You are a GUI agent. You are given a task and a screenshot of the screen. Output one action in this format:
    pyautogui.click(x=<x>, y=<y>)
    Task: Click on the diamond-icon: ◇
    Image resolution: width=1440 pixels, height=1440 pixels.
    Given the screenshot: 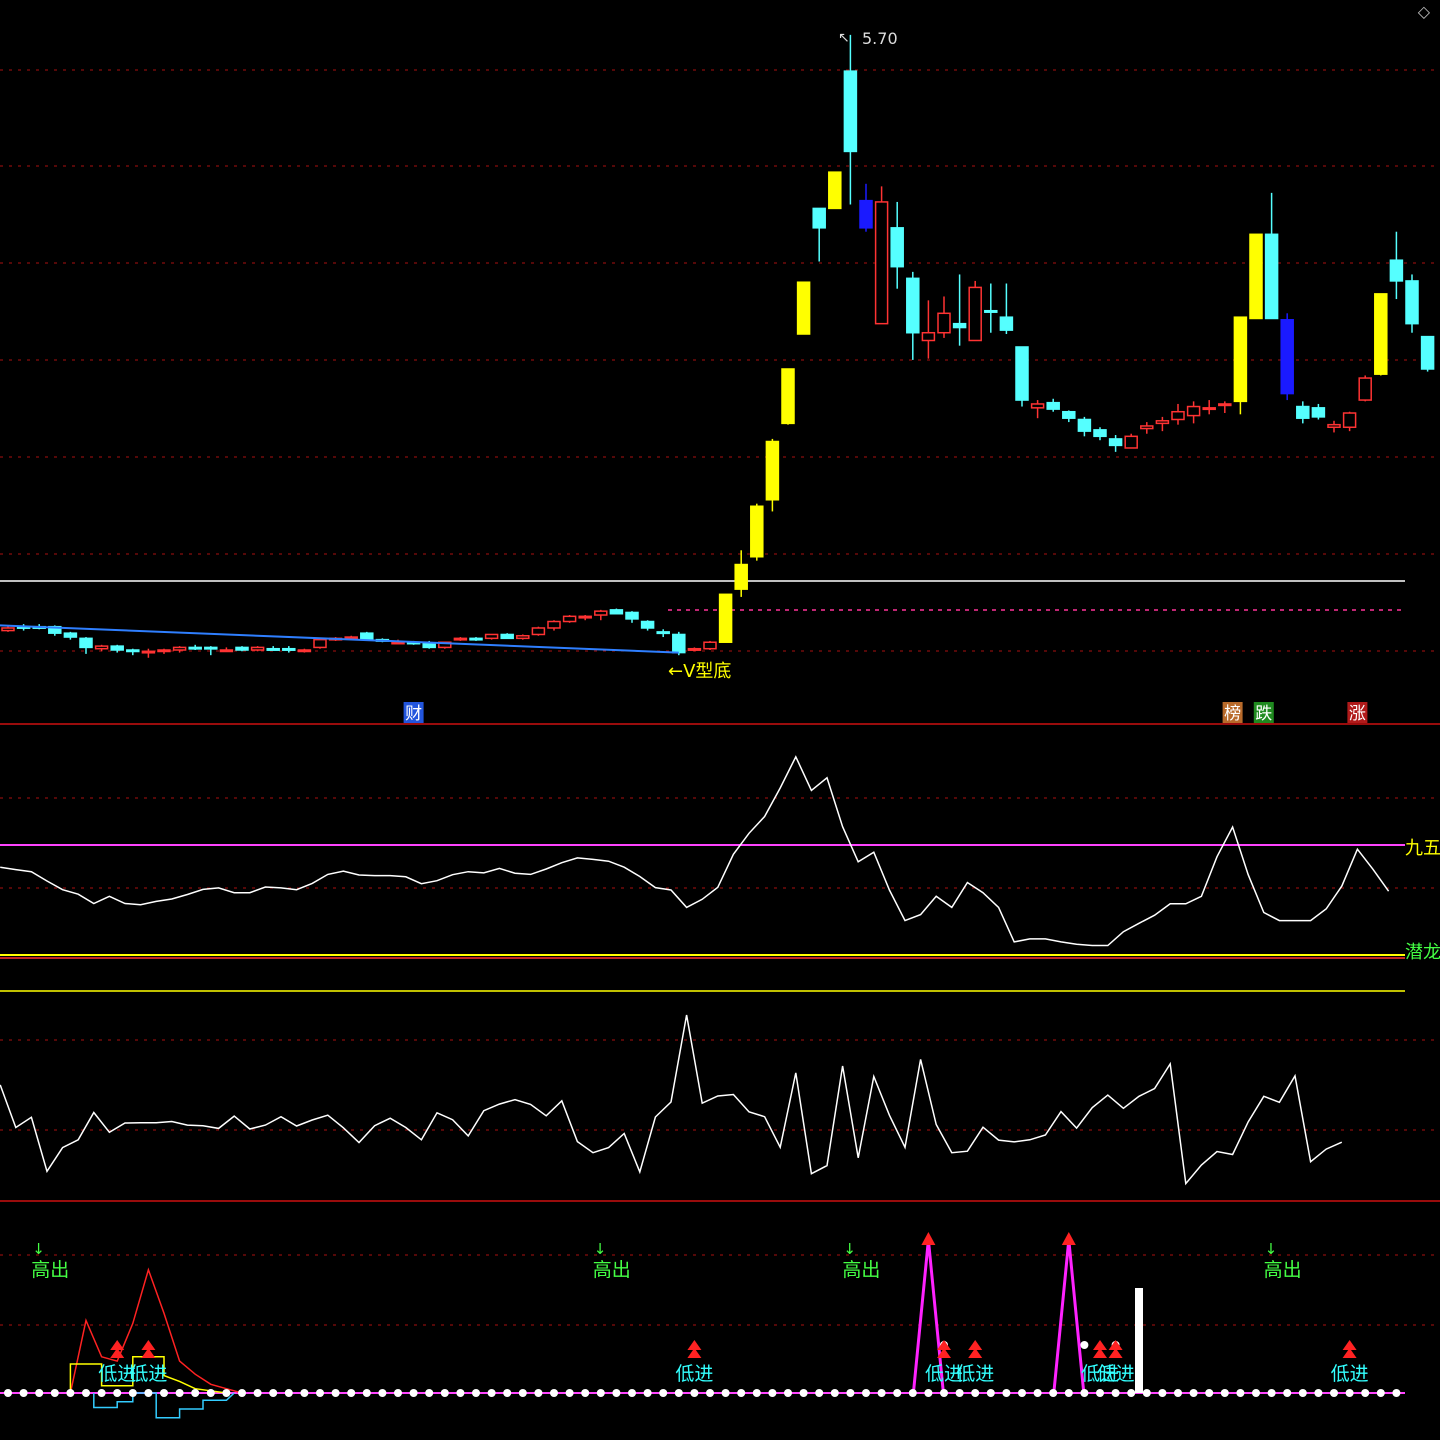 What is the action you would take?
    pyautogui.click(x=1424, y=11)
    